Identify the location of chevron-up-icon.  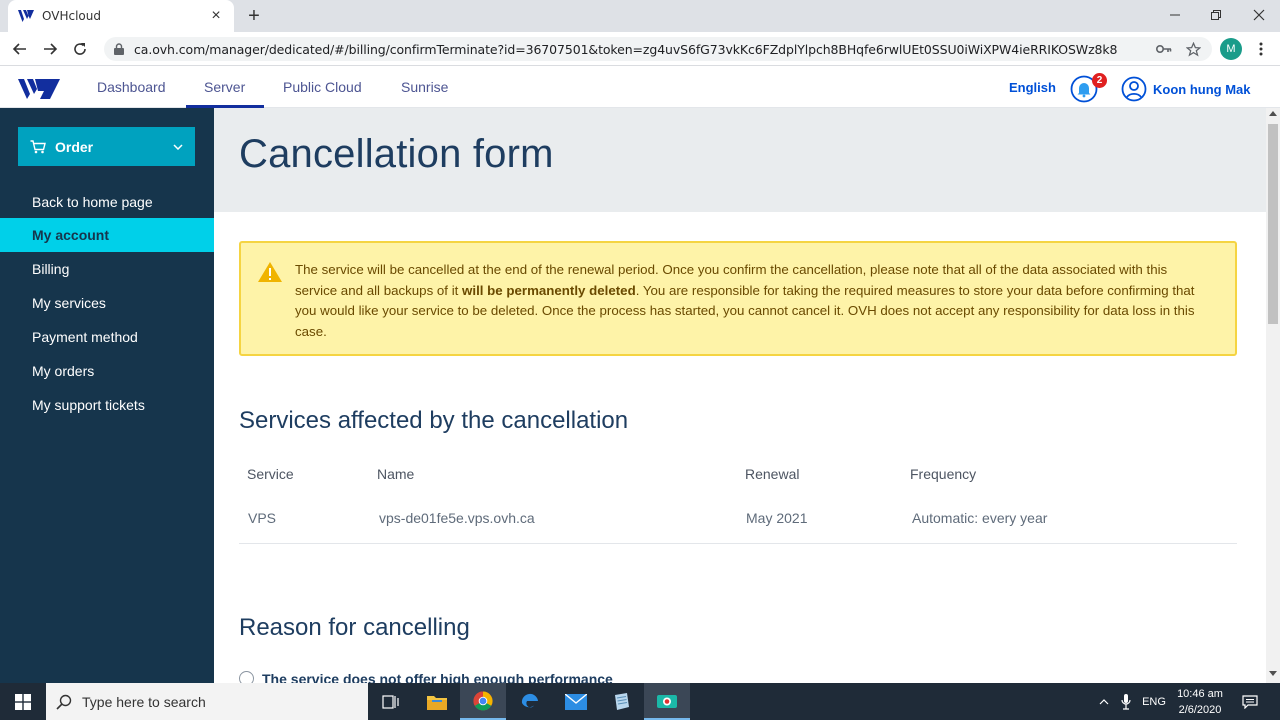
(1104, 701).